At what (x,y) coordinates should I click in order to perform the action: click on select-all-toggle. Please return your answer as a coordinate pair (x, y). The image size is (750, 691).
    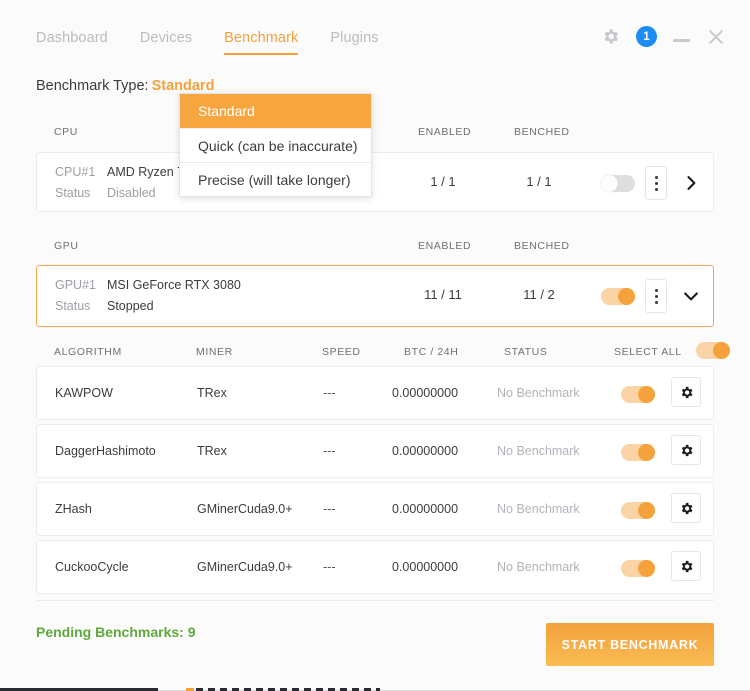
    Looking at the image, I should click on (713, 350).